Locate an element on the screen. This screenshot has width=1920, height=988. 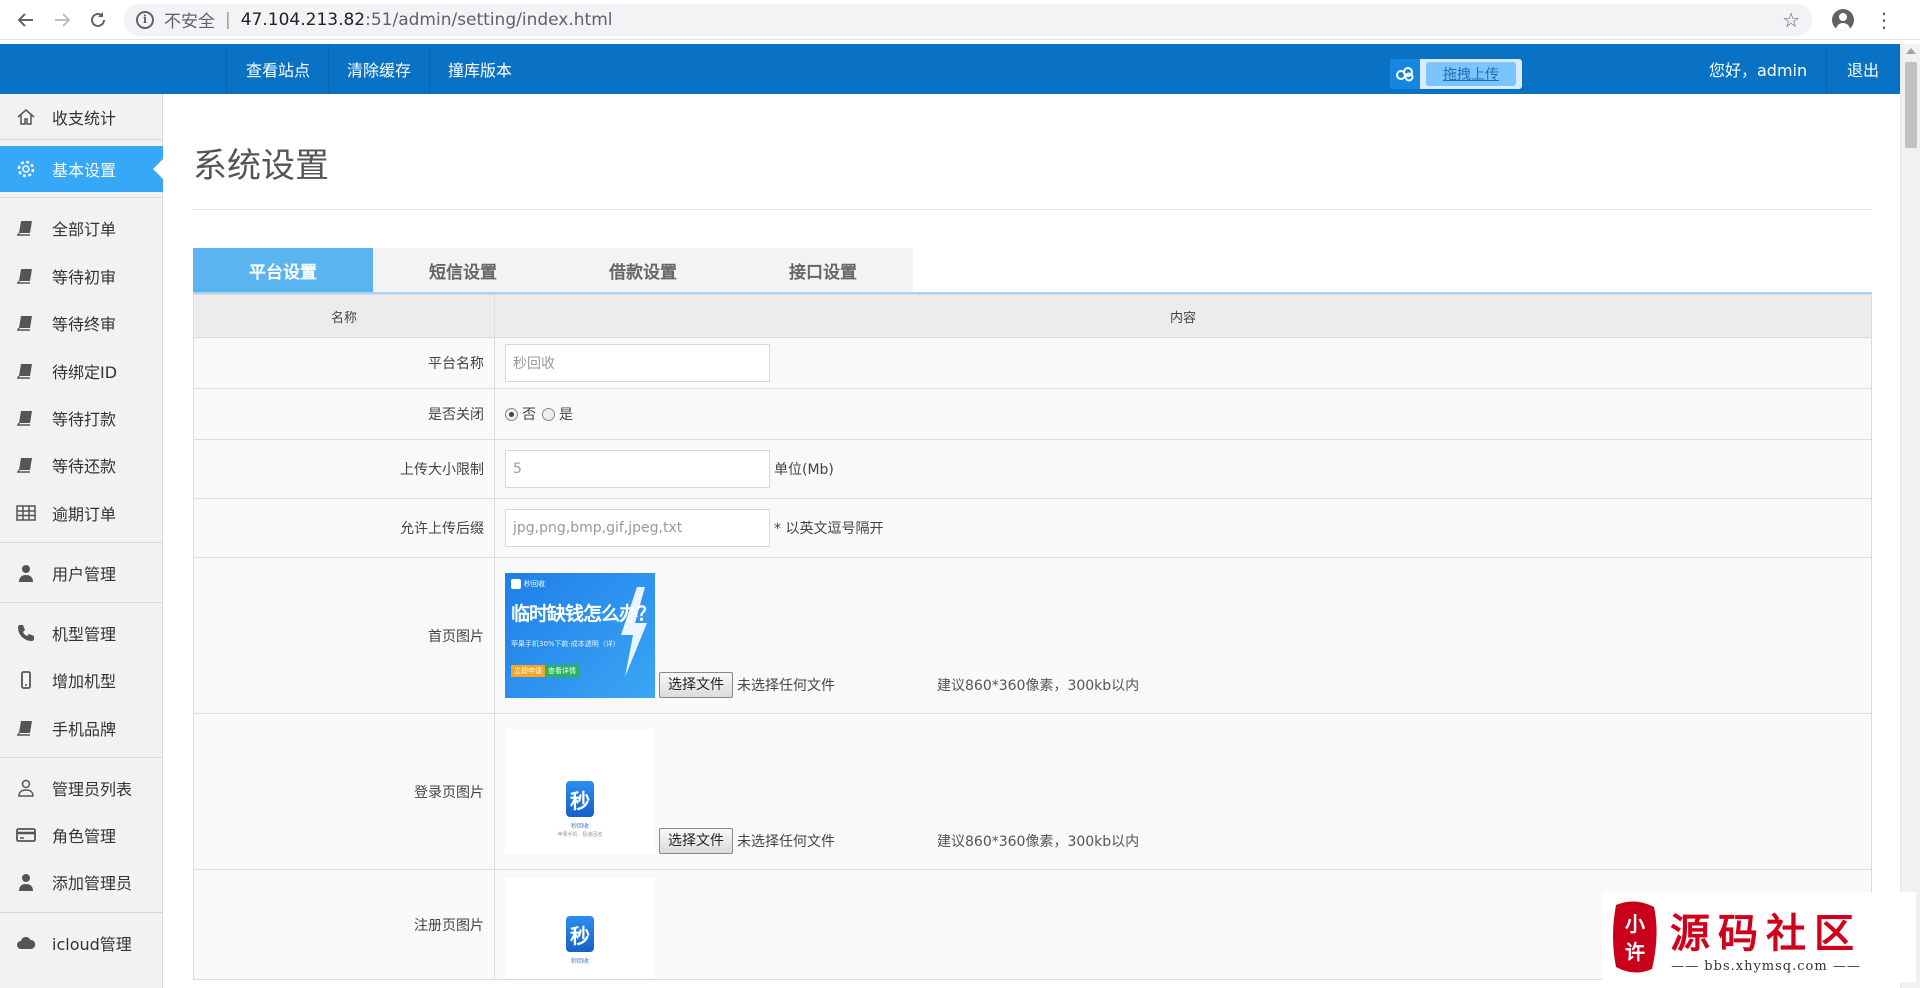
browser-menu-icon: ⋮ is located at coordinates (1884, 20).